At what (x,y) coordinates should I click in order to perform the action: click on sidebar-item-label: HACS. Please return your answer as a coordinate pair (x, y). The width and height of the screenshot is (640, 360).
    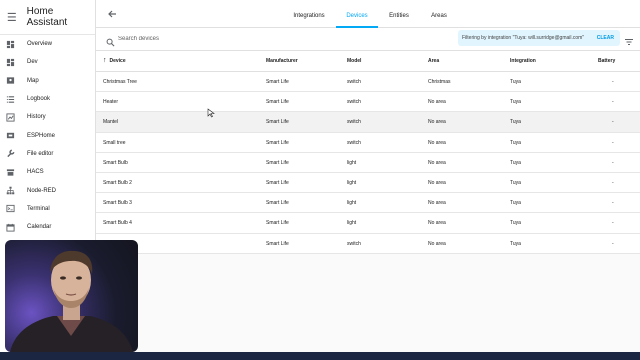
    Looking at the image, I should click on (35, 172).